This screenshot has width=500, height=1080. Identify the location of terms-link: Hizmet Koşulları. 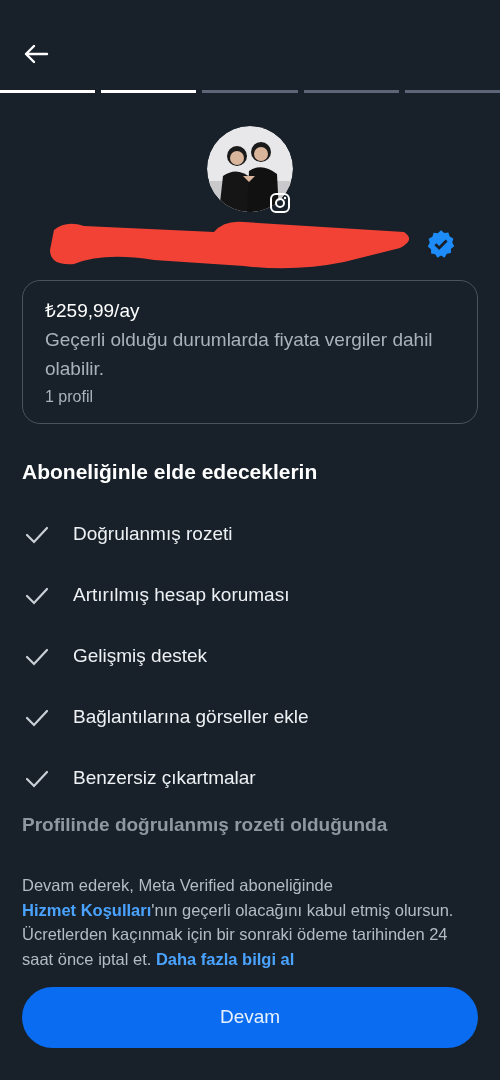
(87, 909).